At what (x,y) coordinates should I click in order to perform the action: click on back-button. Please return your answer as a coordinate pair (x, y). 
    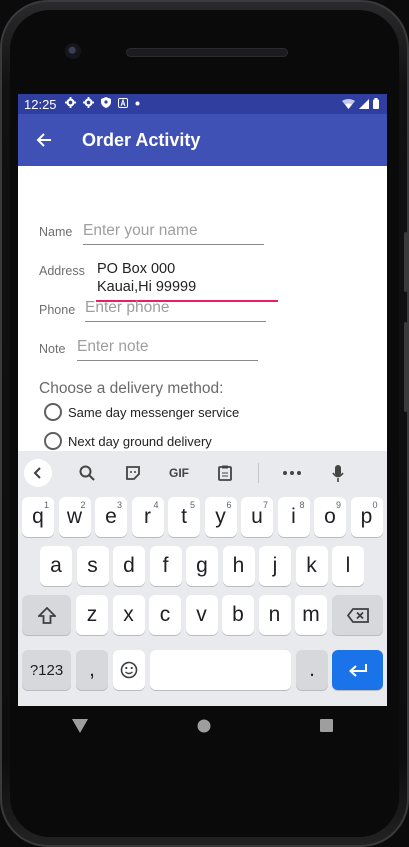
    Looking at the image, I should click on (44, 140).